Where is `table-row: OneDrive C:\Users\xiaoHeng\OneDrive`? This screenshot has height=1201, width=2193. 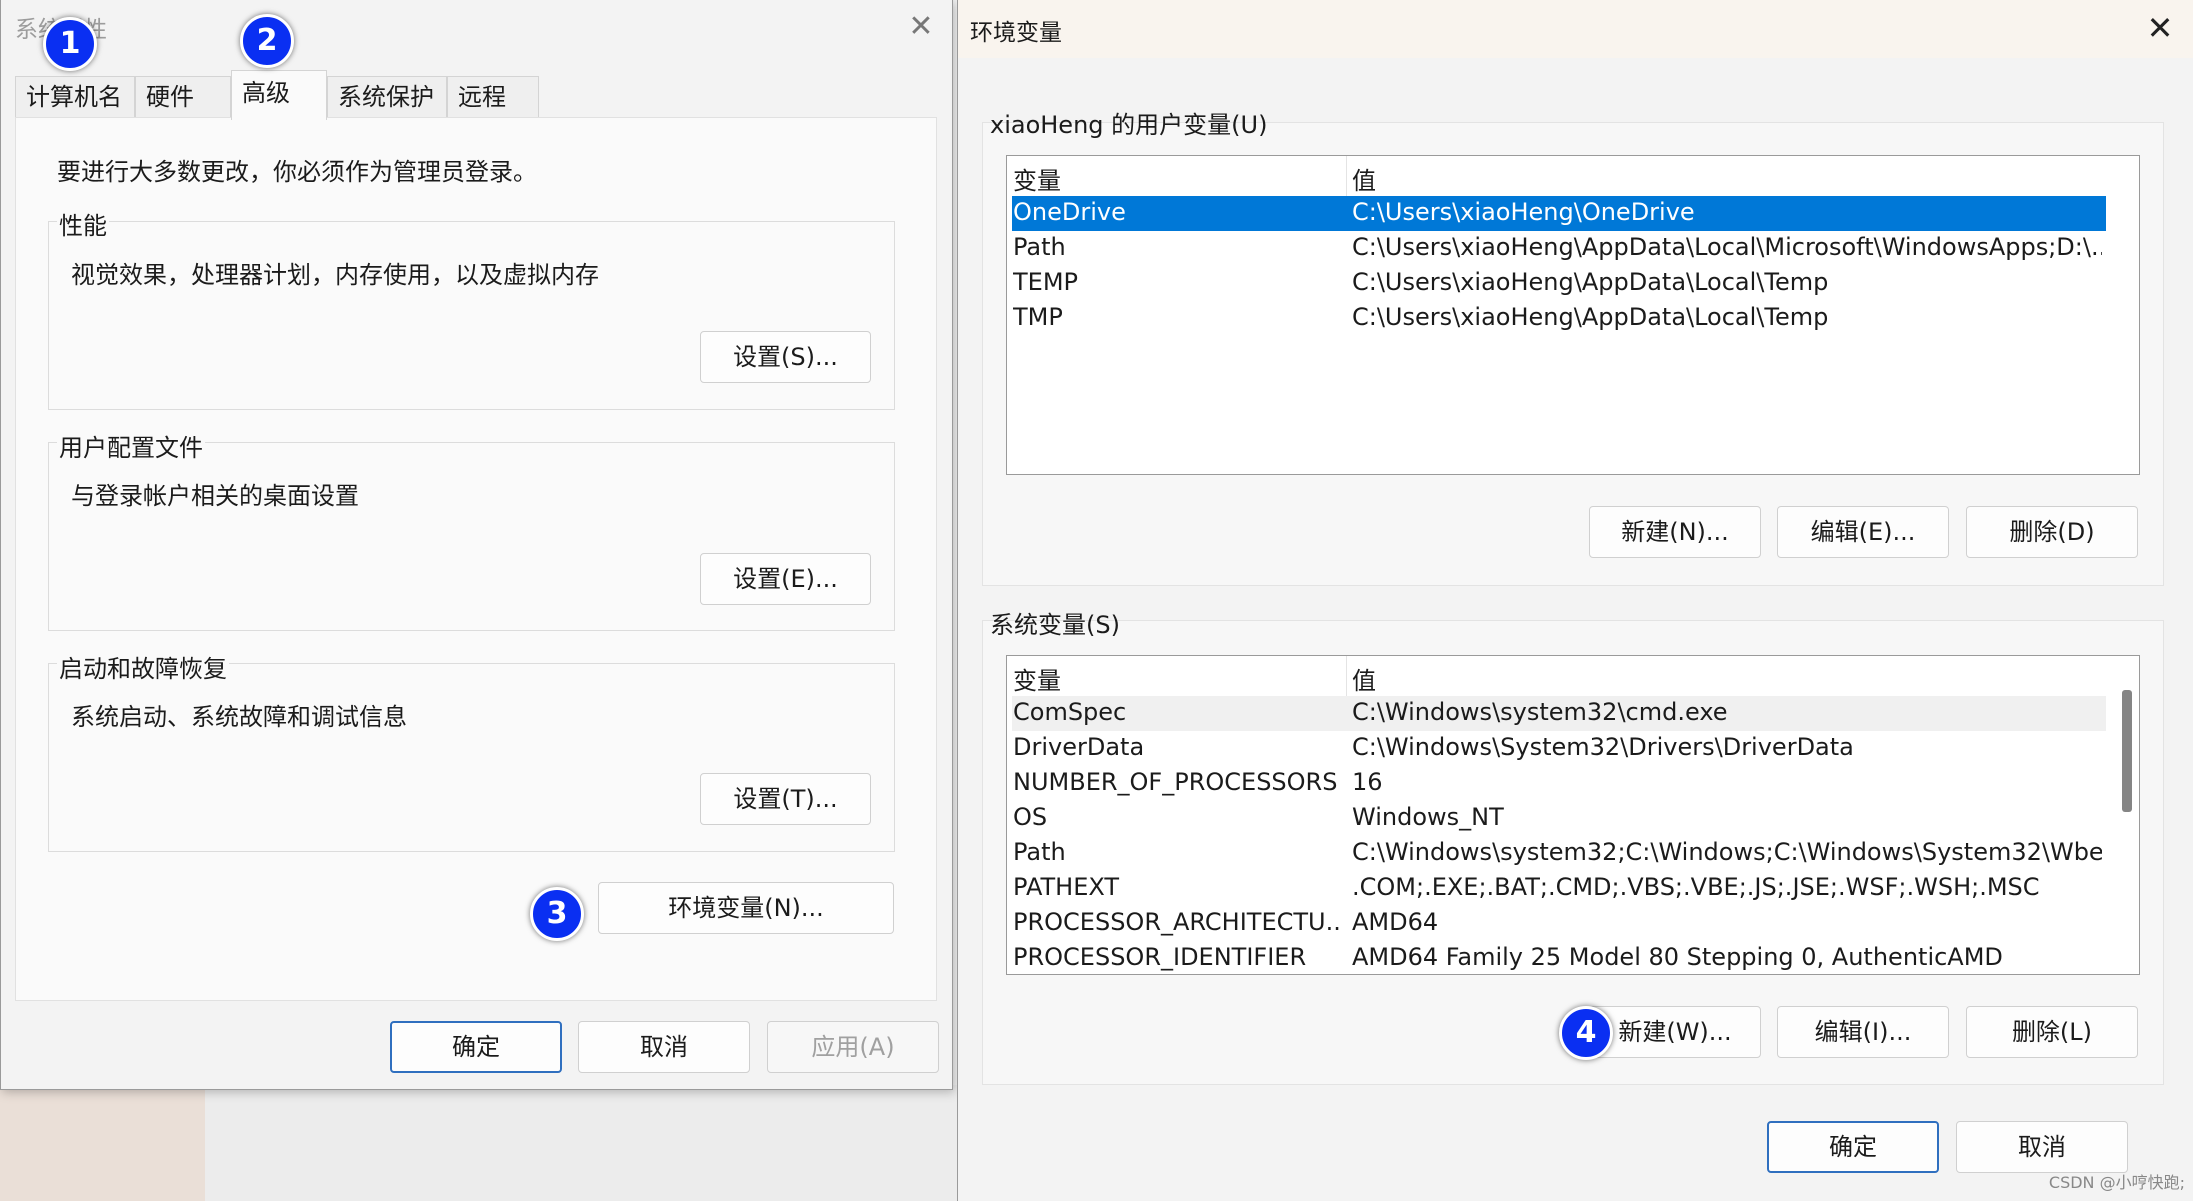 table-row: OneDrive C:\Users\xiaoHeng\OneDrive is located at coordinates (1559, 213).